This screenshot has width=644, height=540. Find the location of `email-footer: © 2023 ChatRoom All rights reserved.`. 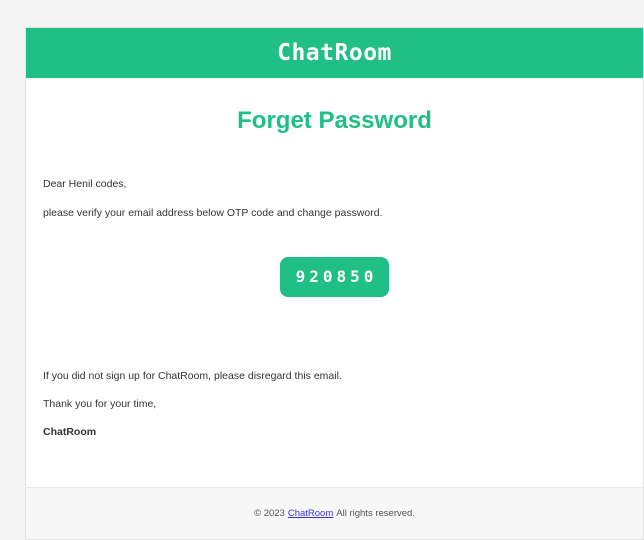

email-footer: © 2023 ChatRoom All rights reserved. is located at coordinates (334, 513).